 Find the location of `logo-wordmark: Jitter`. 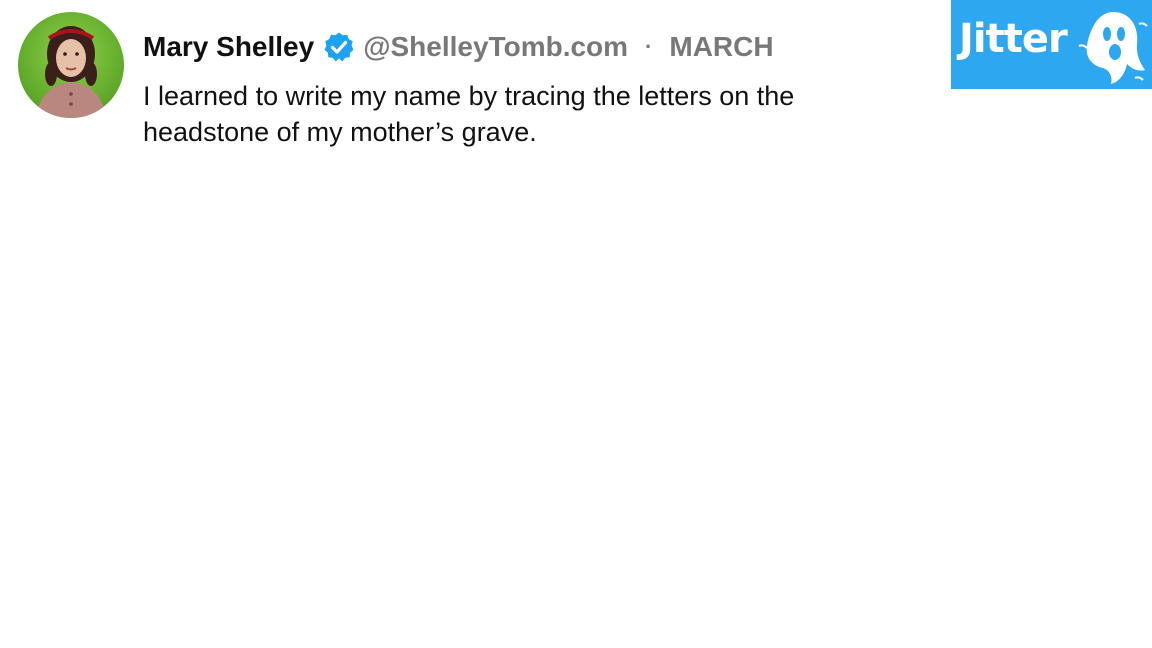

logo-wordmark: Jitter is located at coordinates (1013, 39).